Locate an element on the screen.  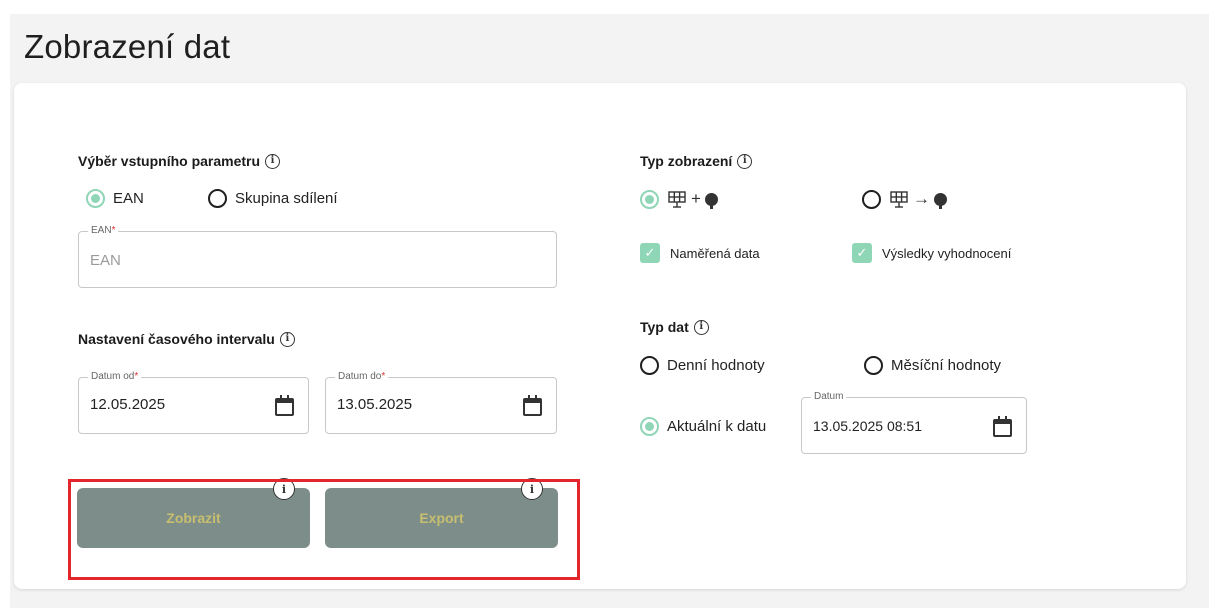
ean-field-placeholder: EAN is located at coordinates (105, 260).